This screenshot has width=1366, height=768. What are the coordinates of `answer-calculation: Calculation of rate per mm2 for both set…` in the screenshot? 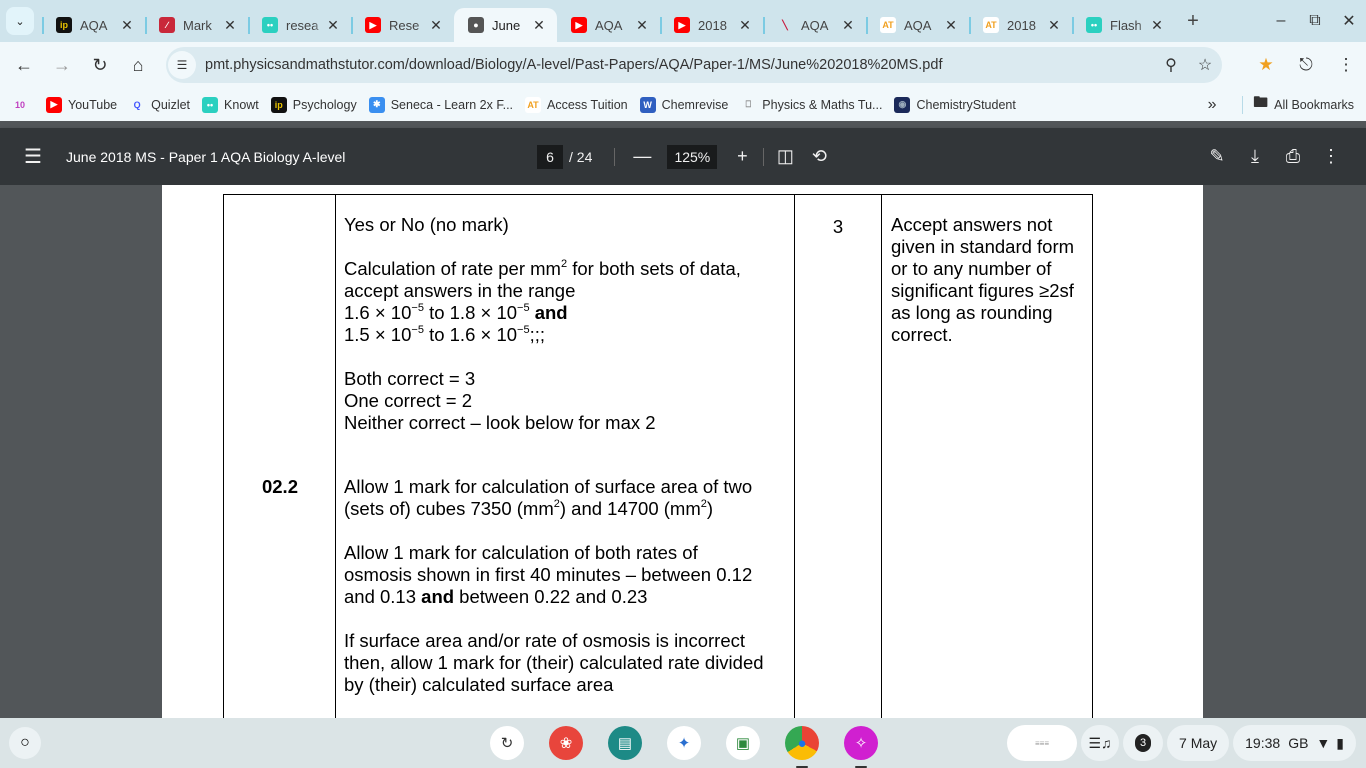 It's located at (542, 301).